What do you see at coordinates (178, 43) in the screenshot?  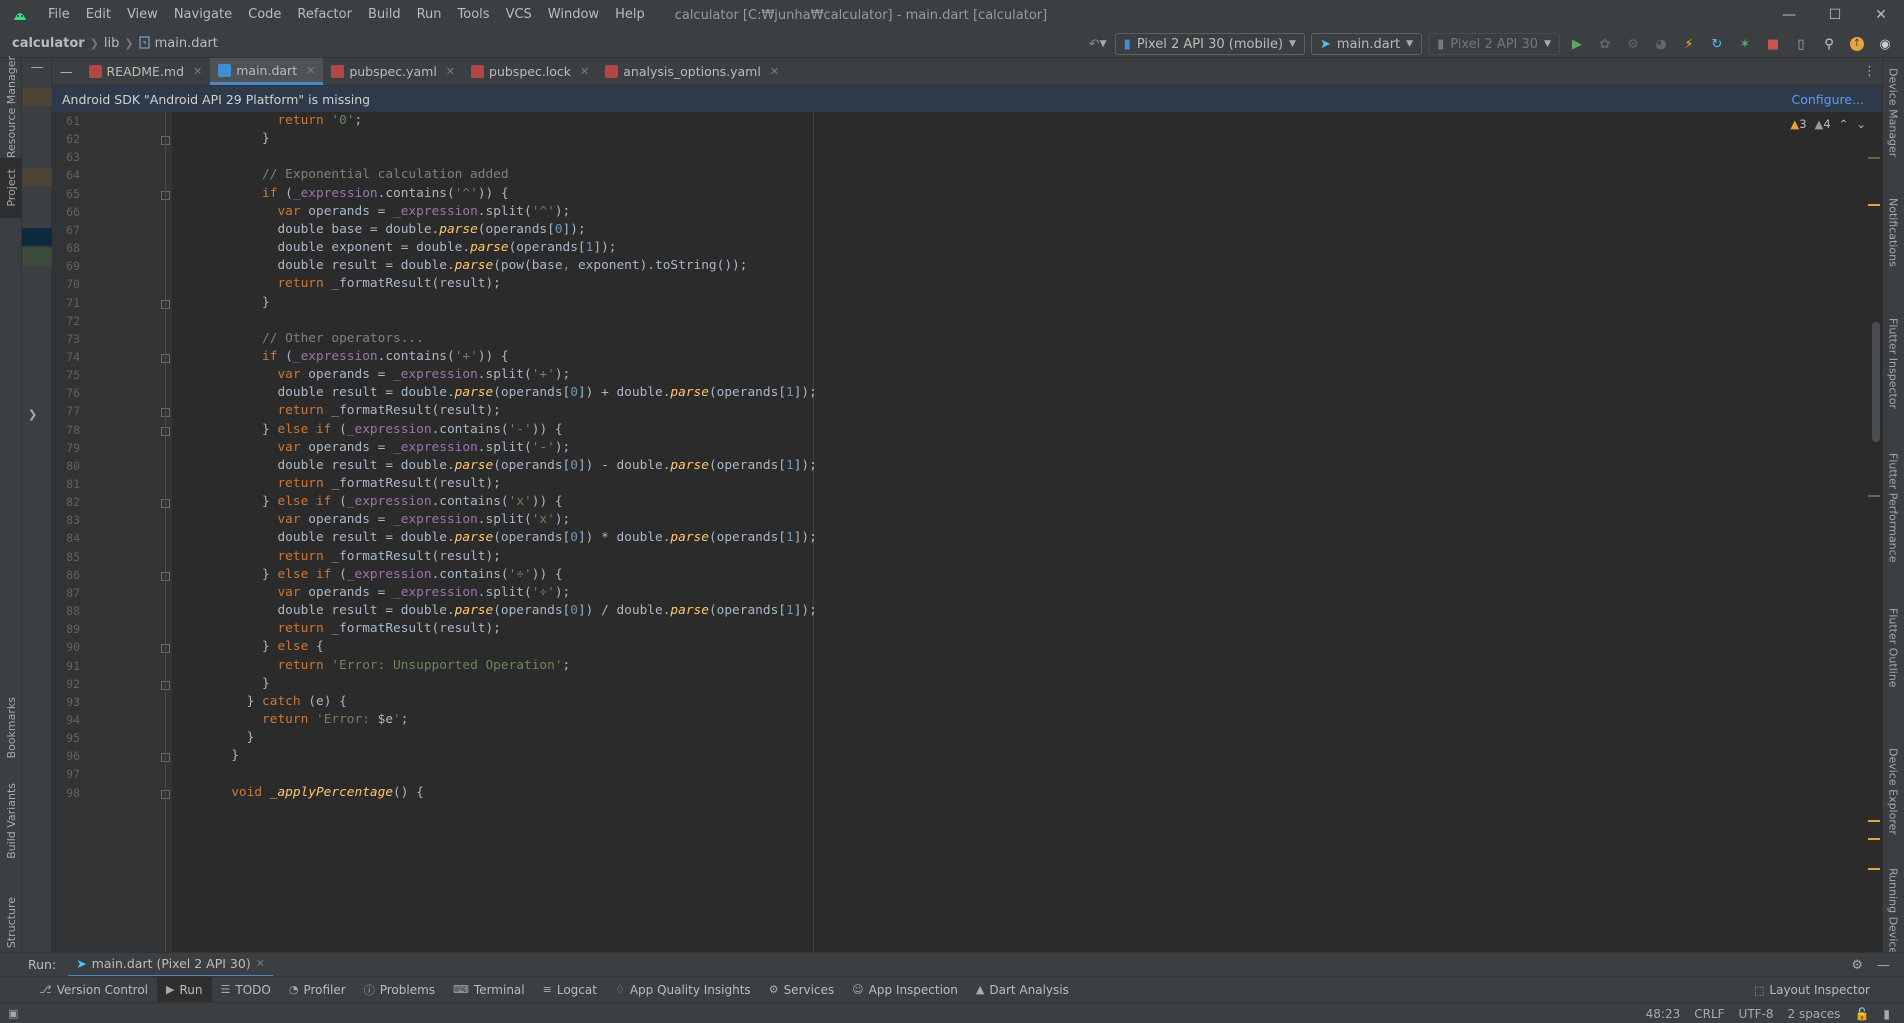 I see `breadcrumb-file: main.dart` at bounding box center [178, 43].